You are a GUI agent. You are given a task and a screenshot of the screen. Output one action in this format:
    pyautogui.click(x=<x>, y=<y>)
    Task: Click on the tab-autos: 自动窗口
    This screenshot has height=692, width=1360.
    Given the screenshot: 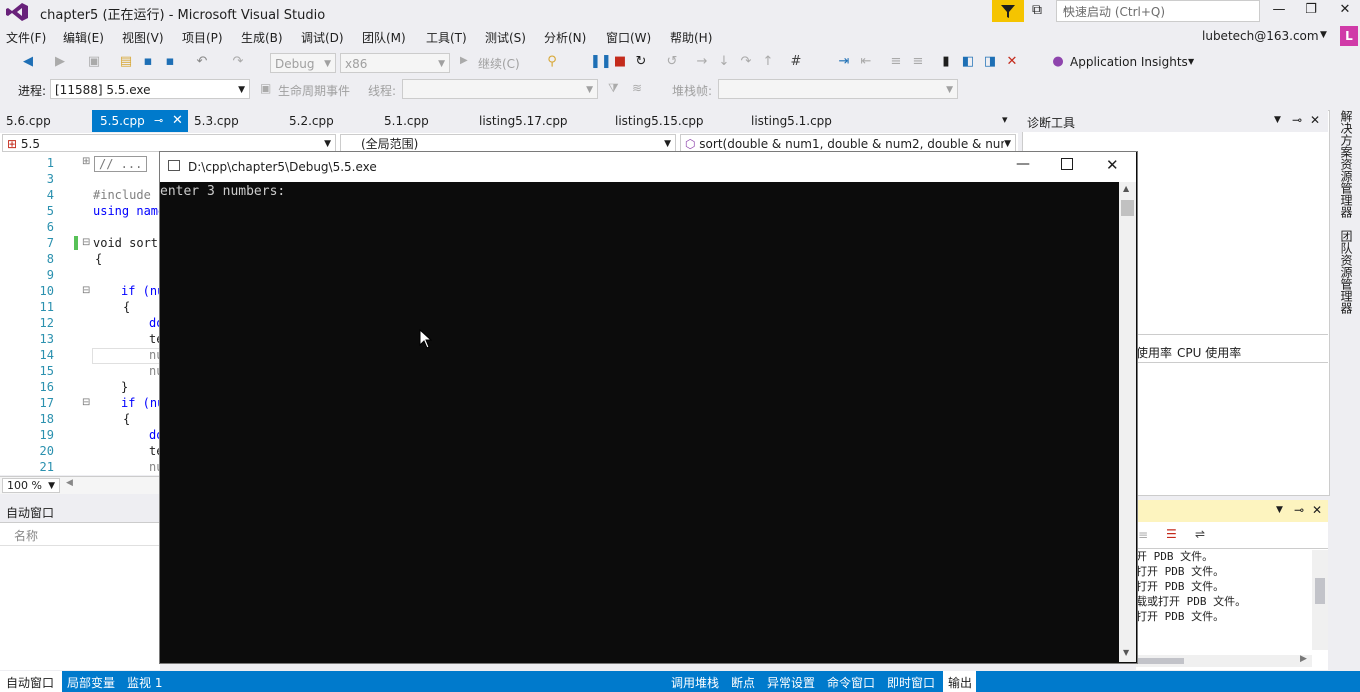 What is the action you would take?
    pyautogui.click(x=30, y=682)
    